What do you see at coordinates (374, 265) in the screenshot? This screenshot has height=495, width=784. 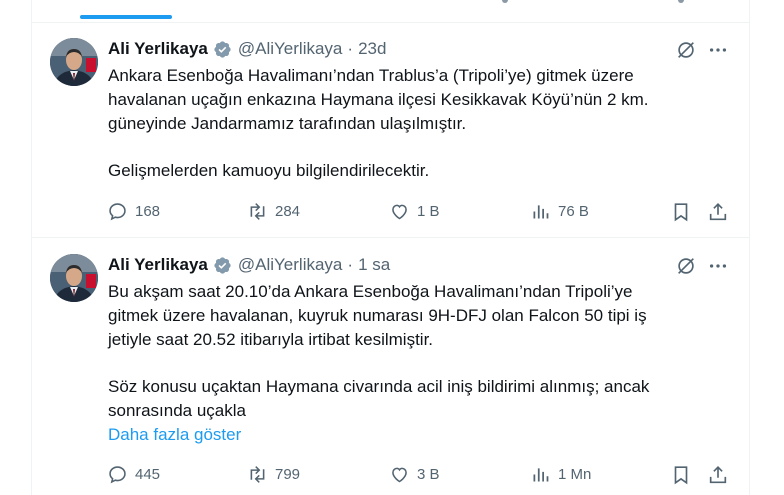 I see `timestamp: 1 sa` at bounding box center [374, 265].